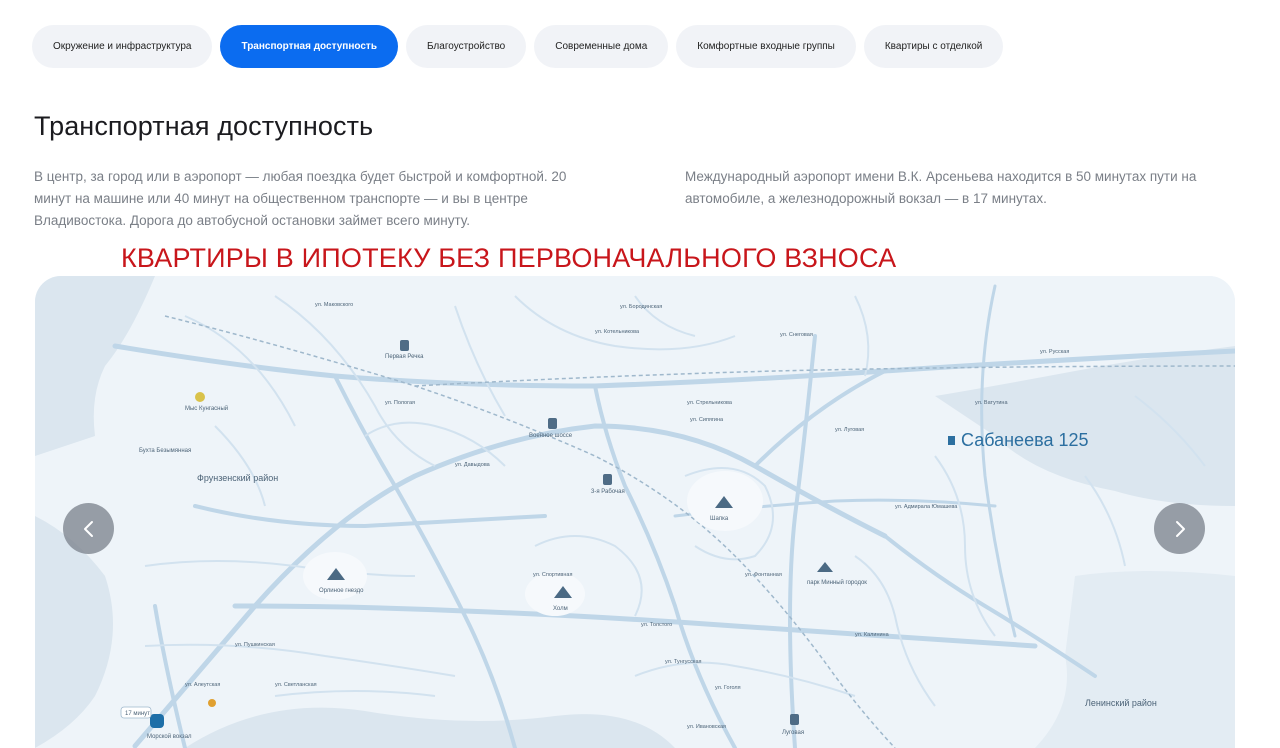 The image size is (1280, 748). What do you see at coordinates (617, 332) in the screenshot?
I see `svg-text: ул. Котельникова` at bounding box center [617, 332].